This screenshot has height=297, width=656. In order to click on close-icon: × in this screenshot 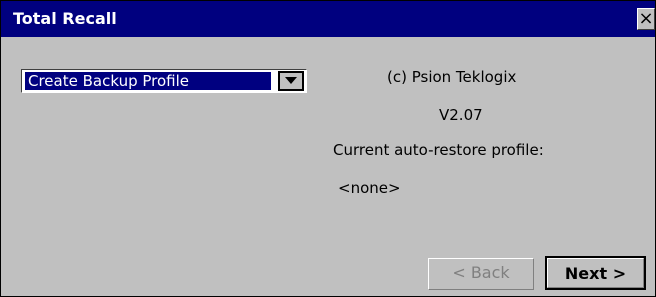, I will do `click(646, 18)`.